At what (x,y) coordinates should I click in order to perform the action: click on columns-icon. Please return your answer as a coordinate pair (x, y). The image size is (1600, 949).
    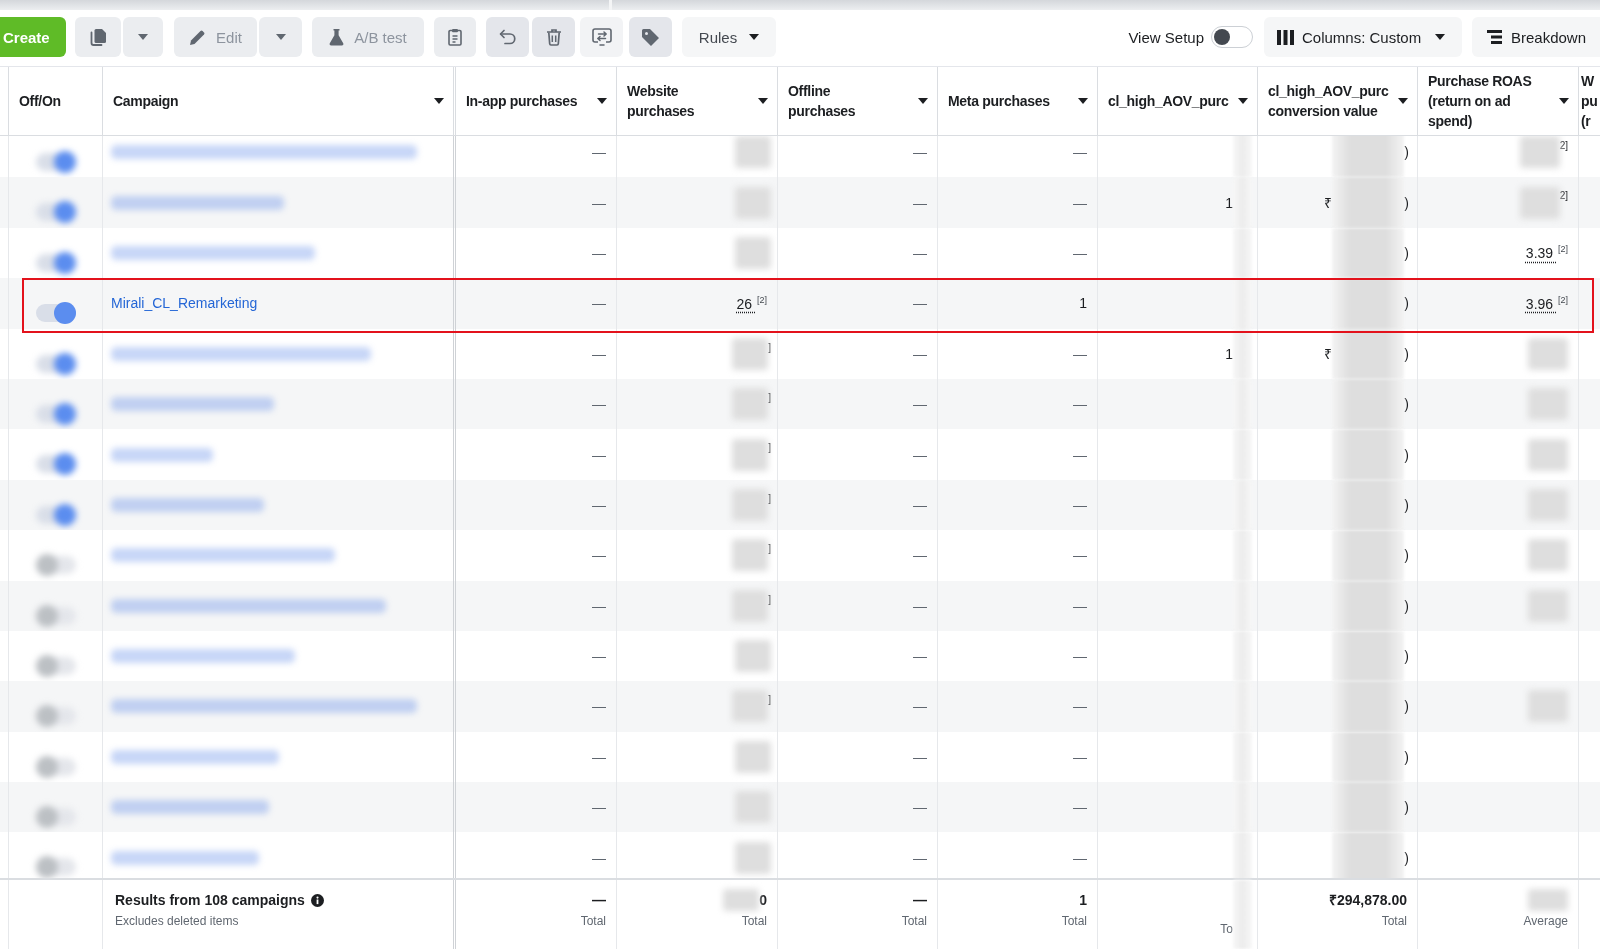
    Looking at the image, I should click on (1285, 37).